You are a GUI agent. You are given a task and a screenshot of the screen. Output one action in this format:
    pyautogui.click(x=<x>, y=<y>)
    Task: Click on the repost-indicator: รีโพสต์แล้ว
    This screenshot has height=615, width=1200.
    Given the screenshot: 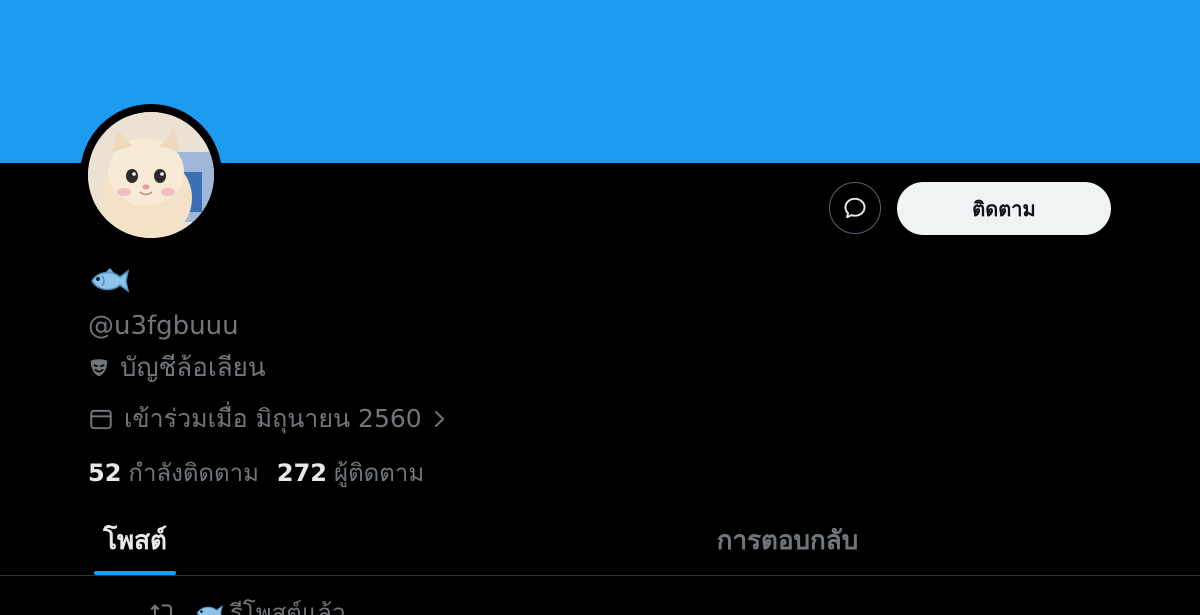 What is the action you would take?
    pyautogui.click(x=248, y=606)
    